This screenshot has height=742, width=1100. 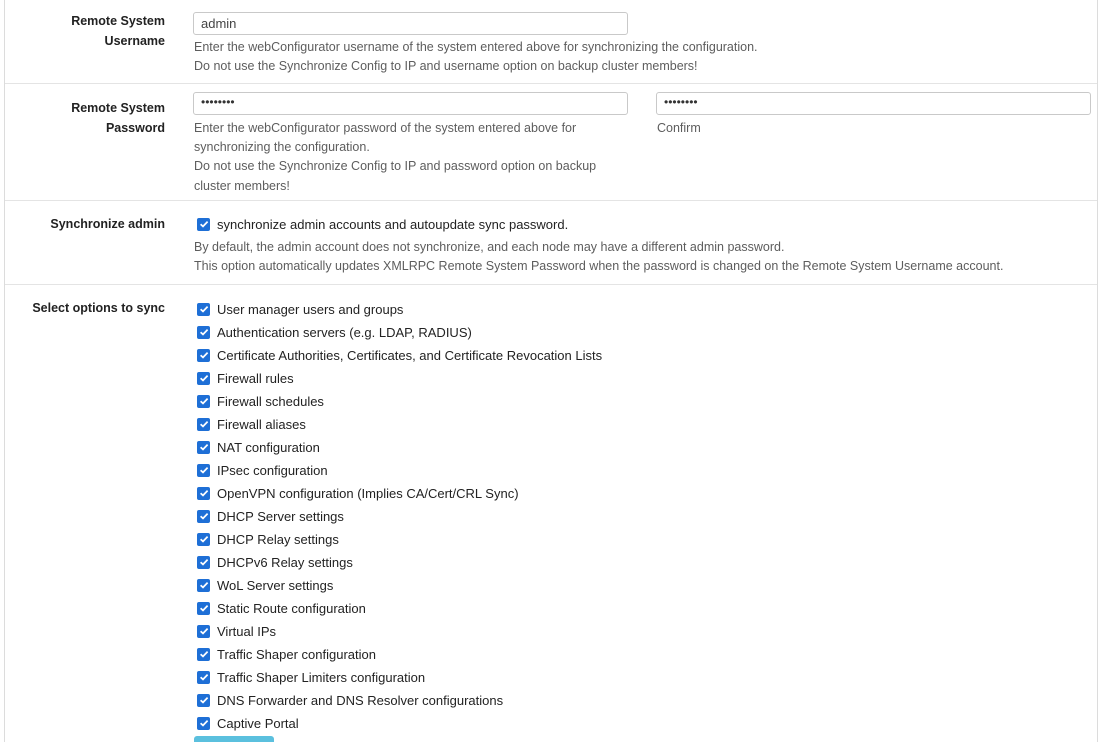 I want to click on sync-option-item: Traffic Shaper Limiters configuration, so click(x=311, y=677).